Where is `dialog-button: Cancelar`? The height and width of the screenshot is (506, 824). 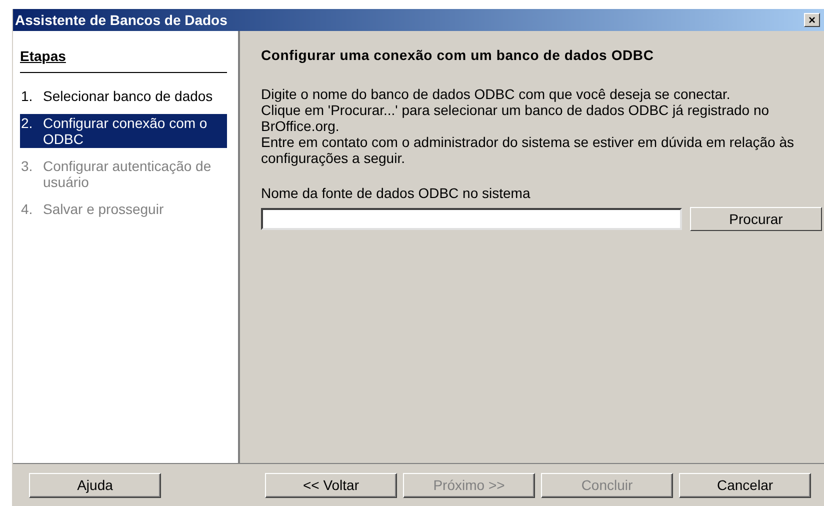
dialog-button: Cancelar is located at coordinates (745, 485).